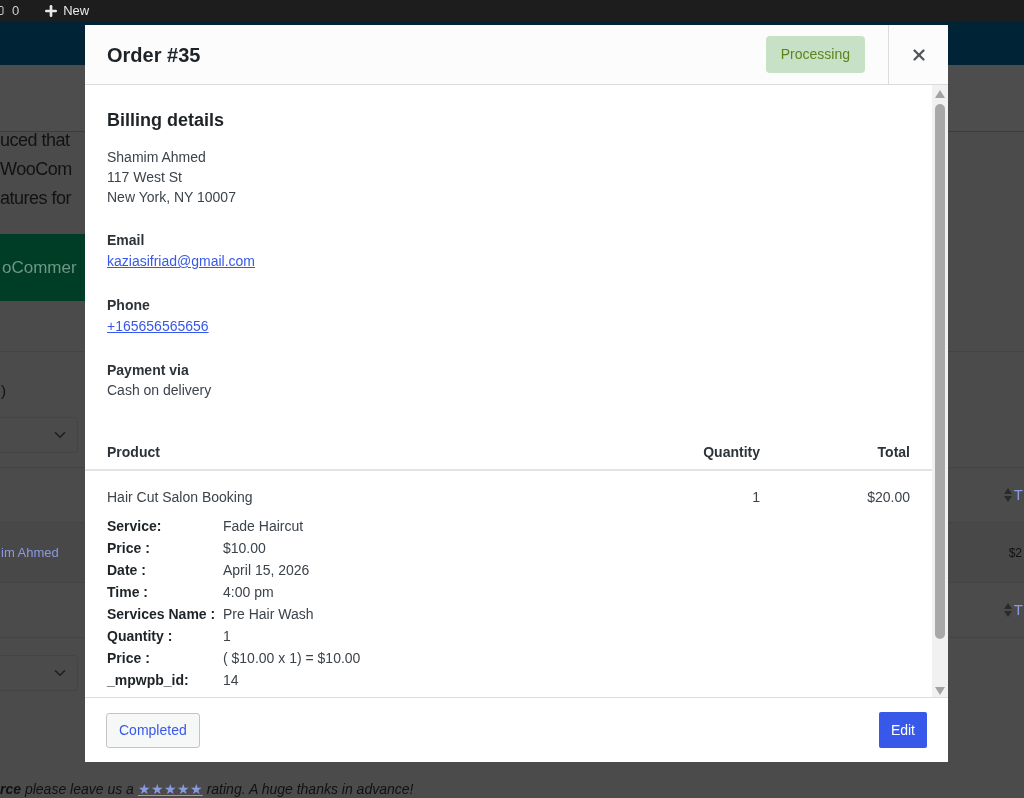  Describe the element at coordinates (148, 680) in the screenshot. I see `meta-label: _mpwpb_id:` at that location.